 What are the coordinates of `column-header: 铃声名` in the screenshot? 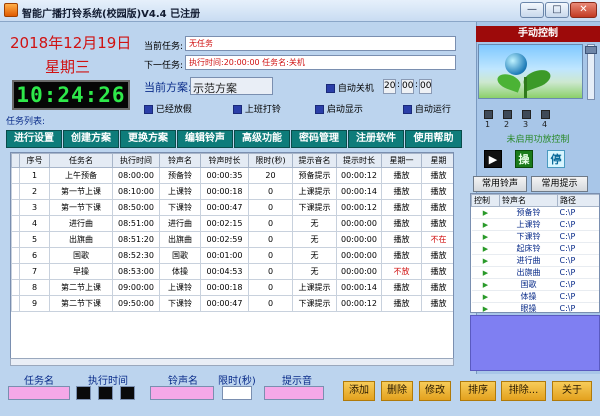 It's located at (180, 160).